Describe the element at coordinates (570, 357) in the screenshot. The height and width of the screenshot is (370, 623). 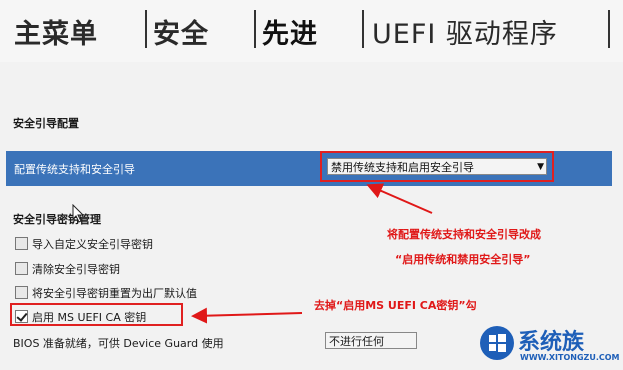
I see `watermark-url: WWW.XITONGZU.COM` at that location.